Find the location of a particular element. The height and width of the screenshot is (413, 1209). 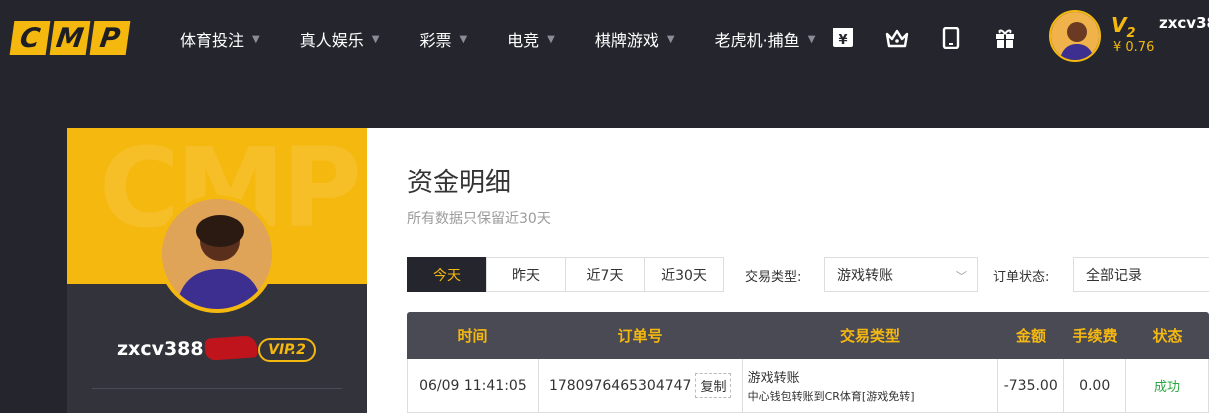

redaction-mark is located at coordinates (231, 348).